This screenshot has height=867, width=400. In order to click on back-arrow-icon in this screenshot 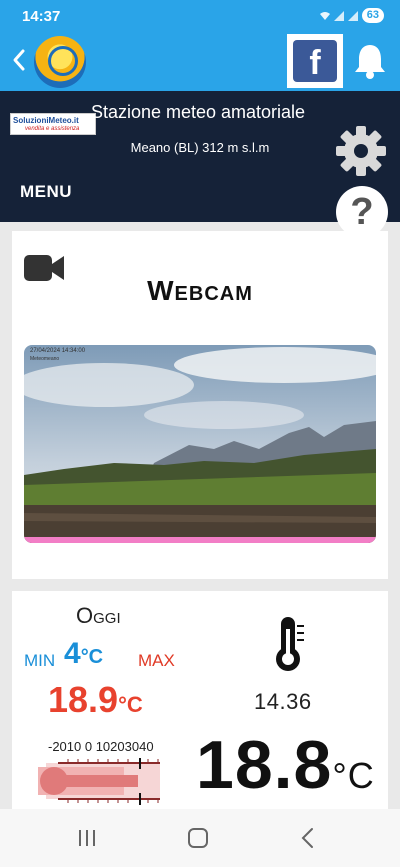, I will do `click(19, 60)`.